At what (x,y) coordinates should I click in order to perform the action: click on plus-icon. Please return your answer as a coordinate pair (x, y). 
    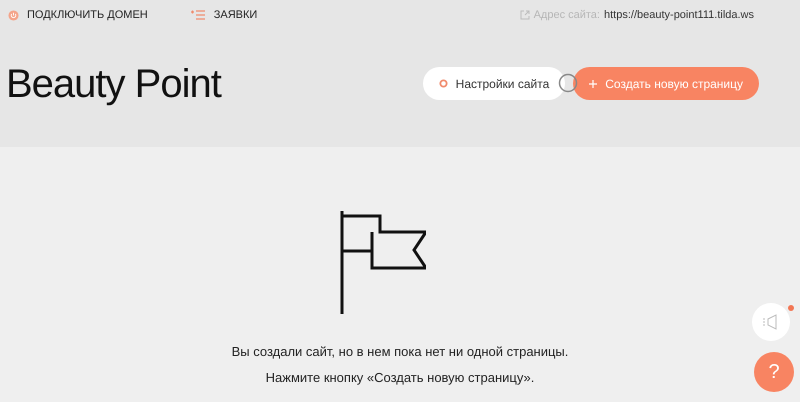
    Looking at the image, I should click on (593, 84).